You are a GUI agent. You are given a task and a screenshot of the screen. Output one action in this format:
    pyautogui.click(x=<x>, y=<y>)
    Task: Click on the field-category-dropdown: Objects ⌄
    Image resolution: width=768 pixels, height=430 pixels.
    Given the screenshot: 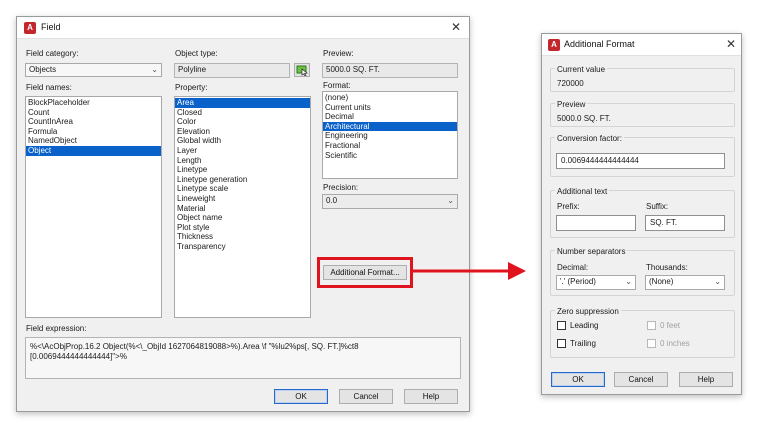 What is the action you would take?
    pyautogui.click(x=93, y=70)
    